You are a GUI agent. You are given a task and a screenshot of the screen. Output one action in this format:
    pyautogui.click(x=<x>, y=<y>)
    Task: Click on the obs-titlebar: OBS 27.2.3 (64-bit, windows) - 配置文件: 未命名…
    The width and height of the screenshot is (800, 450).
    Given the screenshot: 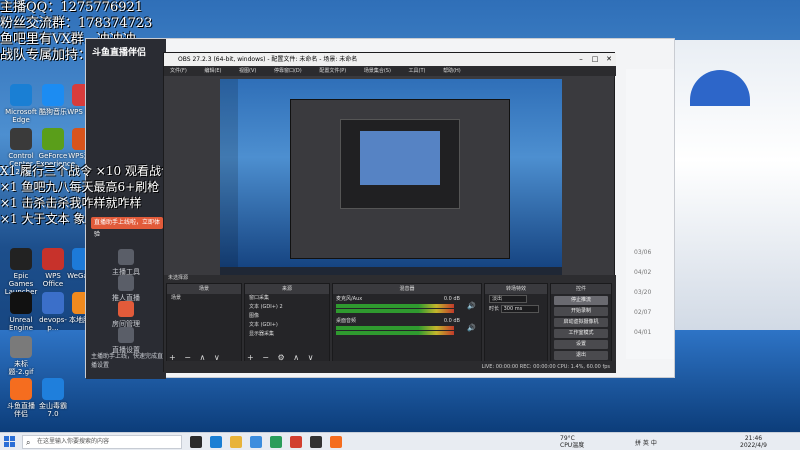 What is the action you would take?
    pyautogui.click(x=390, y=59)
    